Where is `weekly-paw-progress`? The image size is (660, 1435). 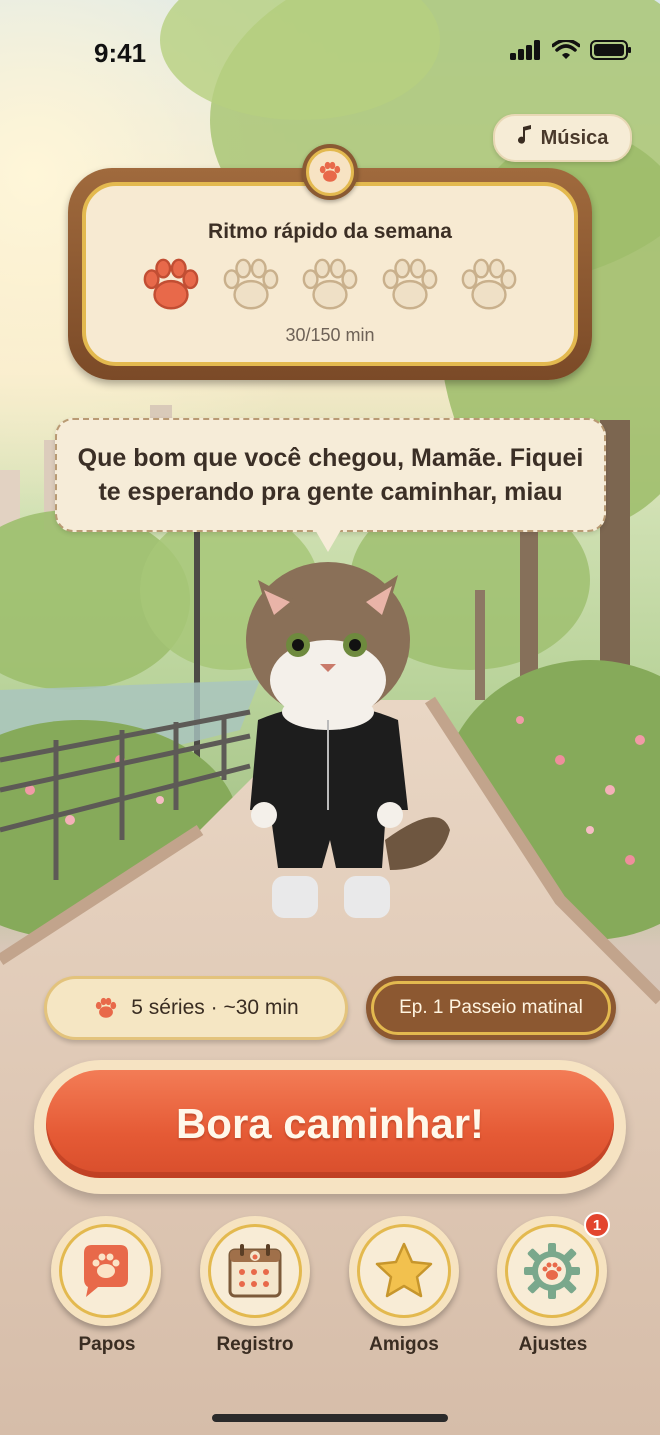
weekly-paw-progress is located at coordinates (330, 285).